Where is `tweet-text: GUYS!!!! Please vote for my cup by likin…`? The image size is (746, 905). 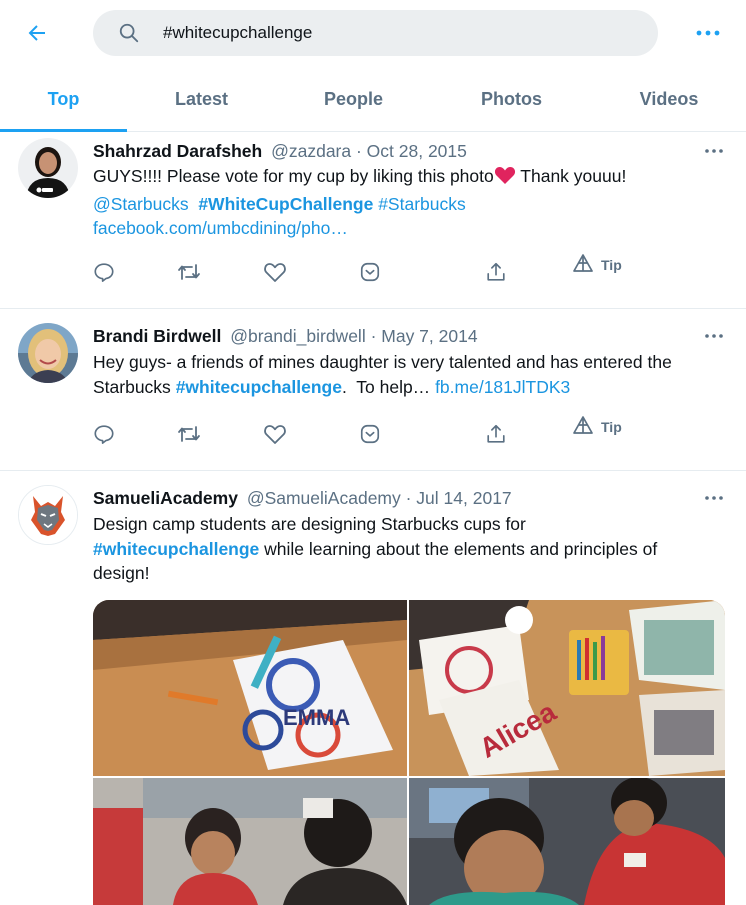 tweet-text: GUYS!!!! Please vote for my cup by likin… is located at coordinates (408, 202).